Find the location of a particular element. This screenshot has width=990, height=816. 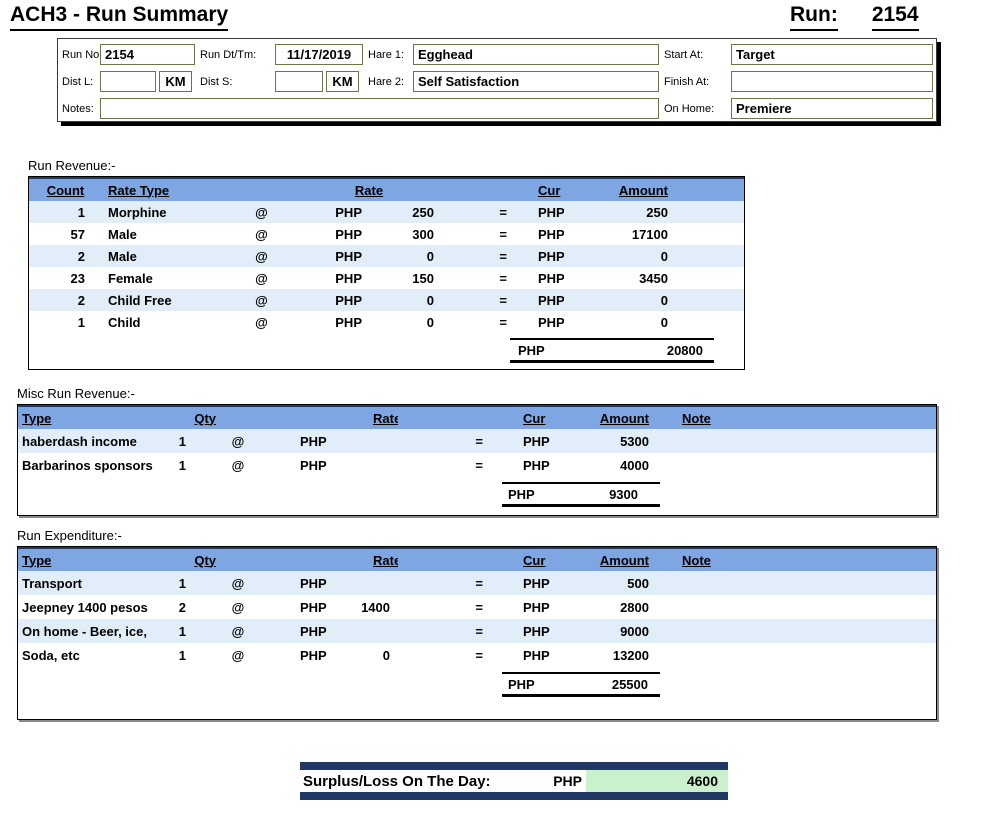

start-at-label: Start At: is located at coordinates (684, 54).